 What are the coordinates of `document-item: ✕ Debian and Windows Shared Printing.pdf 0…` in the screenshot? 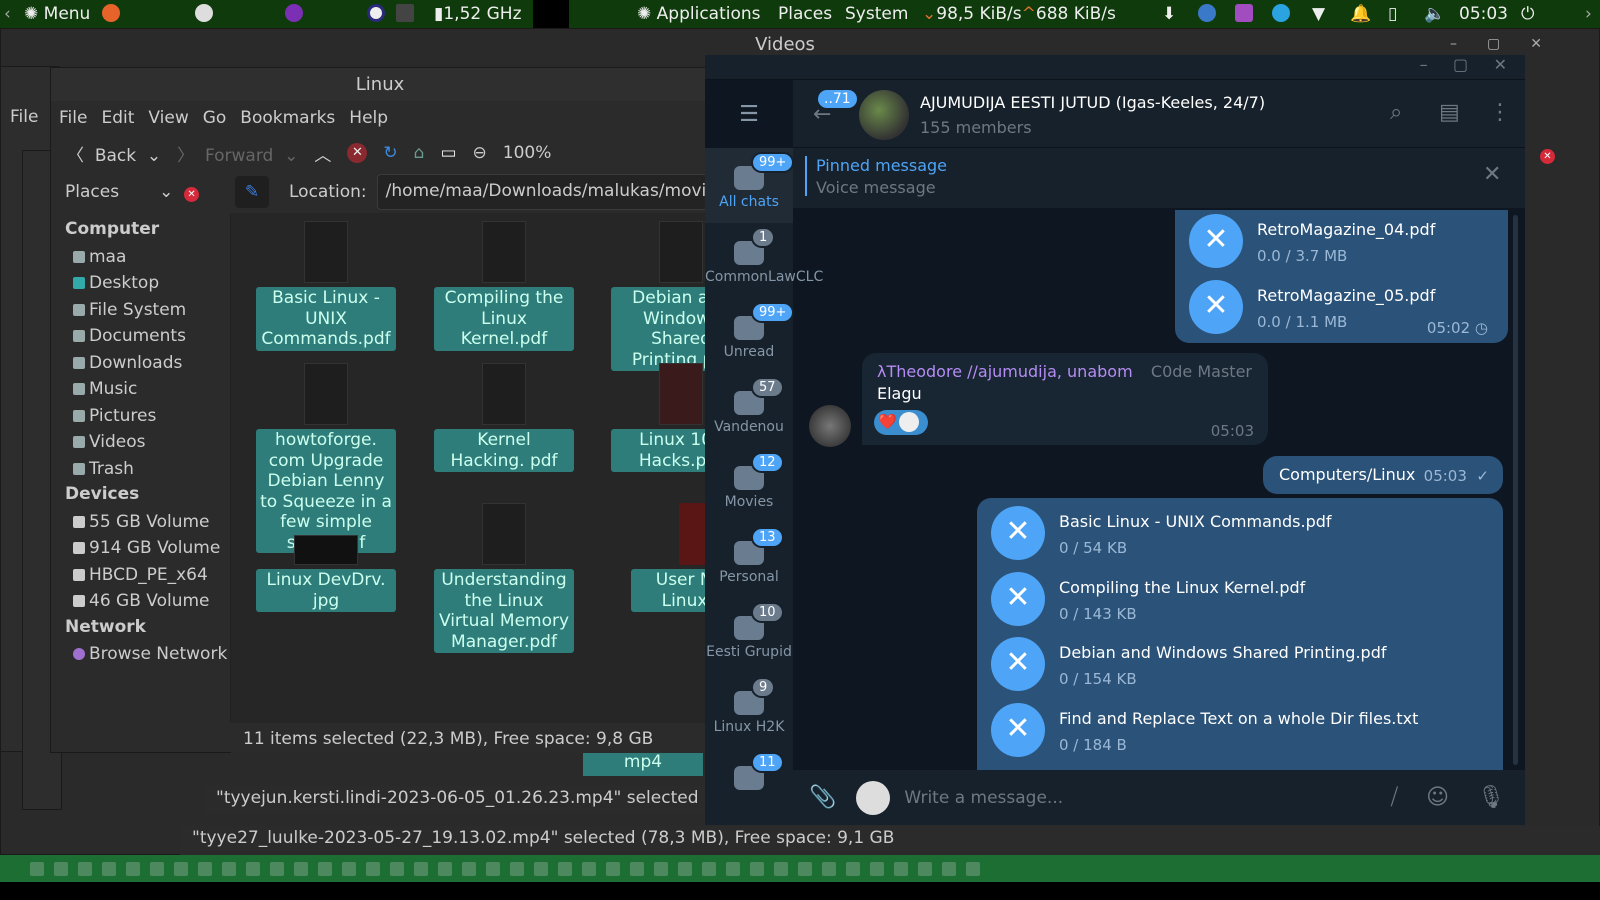 It's located at (1240, 670).